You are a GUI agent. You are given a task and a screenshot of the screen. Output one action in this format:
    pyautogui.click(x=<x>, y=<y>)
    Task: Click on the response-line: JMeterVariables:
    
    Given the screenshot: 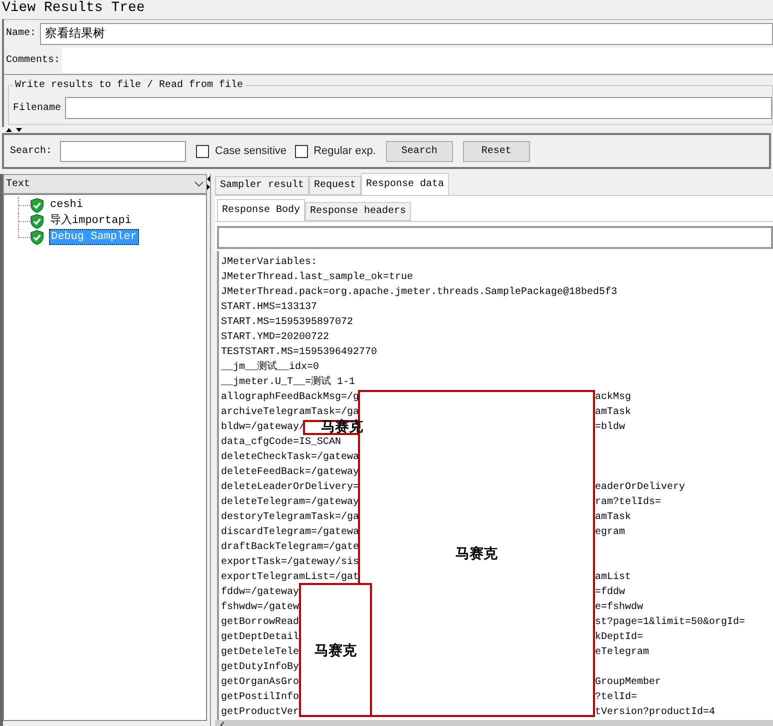 What is the action you would take?
    pyautogui.click(x=269, y=263)
    